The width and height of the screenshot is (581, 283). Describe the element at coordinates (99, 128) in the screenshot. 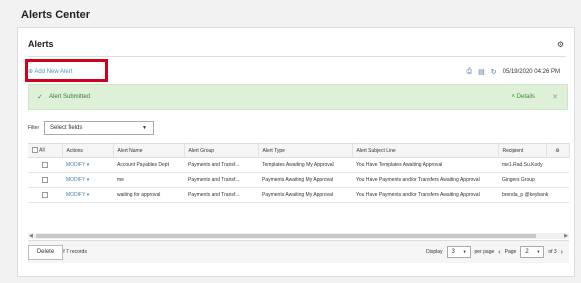

I see `filter-select: Select fields ▼` at that location.